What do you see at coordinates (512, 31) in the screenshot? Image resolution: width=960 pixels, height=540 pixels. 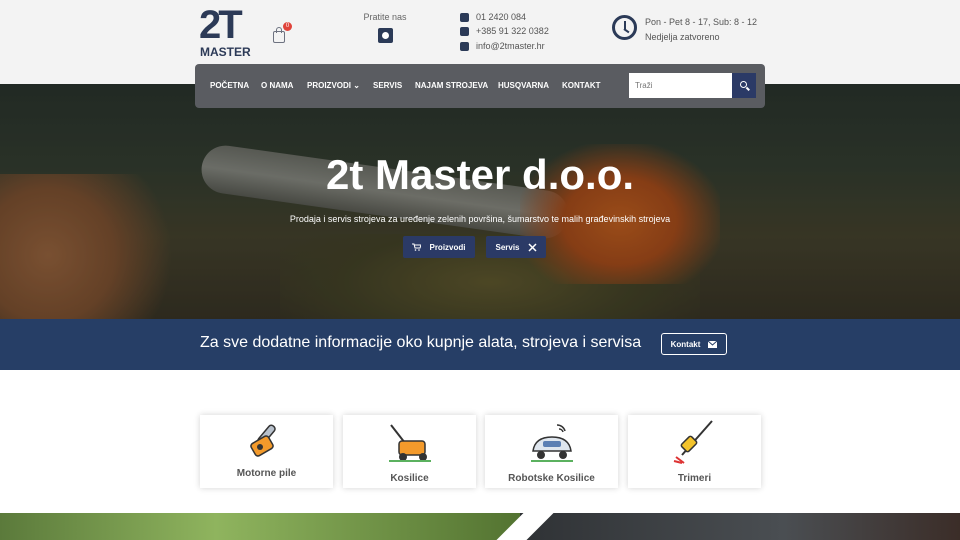 I see `phone-2-text: +385 91 322 0382` at bounding box center [512, 31].